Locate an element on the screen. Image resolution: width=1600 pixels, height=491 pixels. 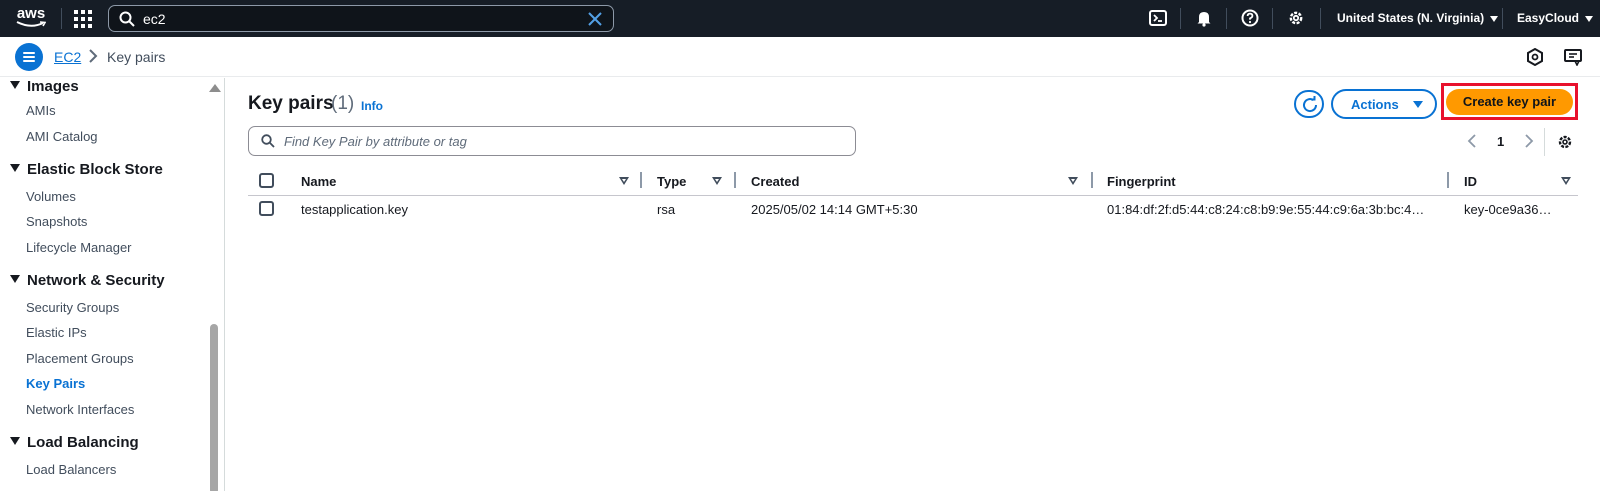
aws-smile-icon is located at coordinates (31, 24).